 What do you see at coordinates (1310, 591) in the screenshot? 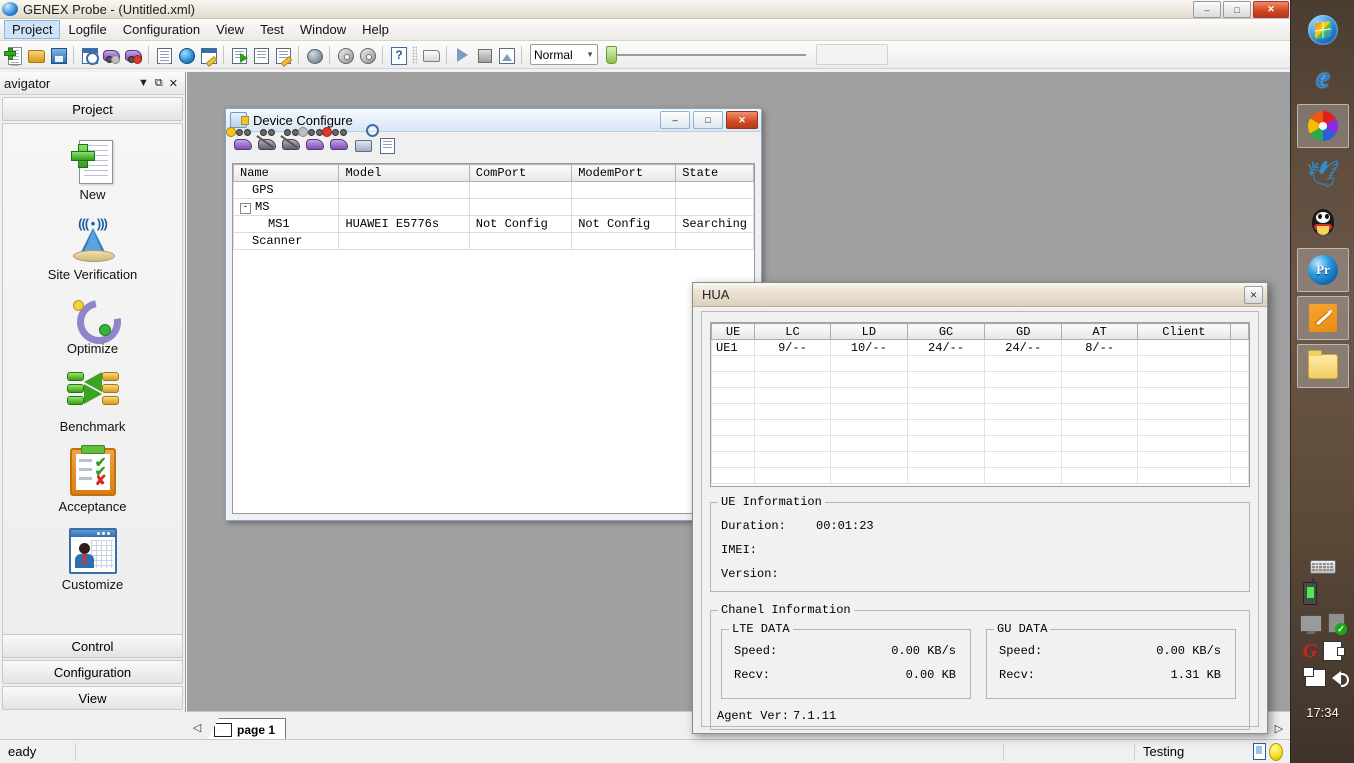
I see `phone-icon` at bounding box center [1310, 591].